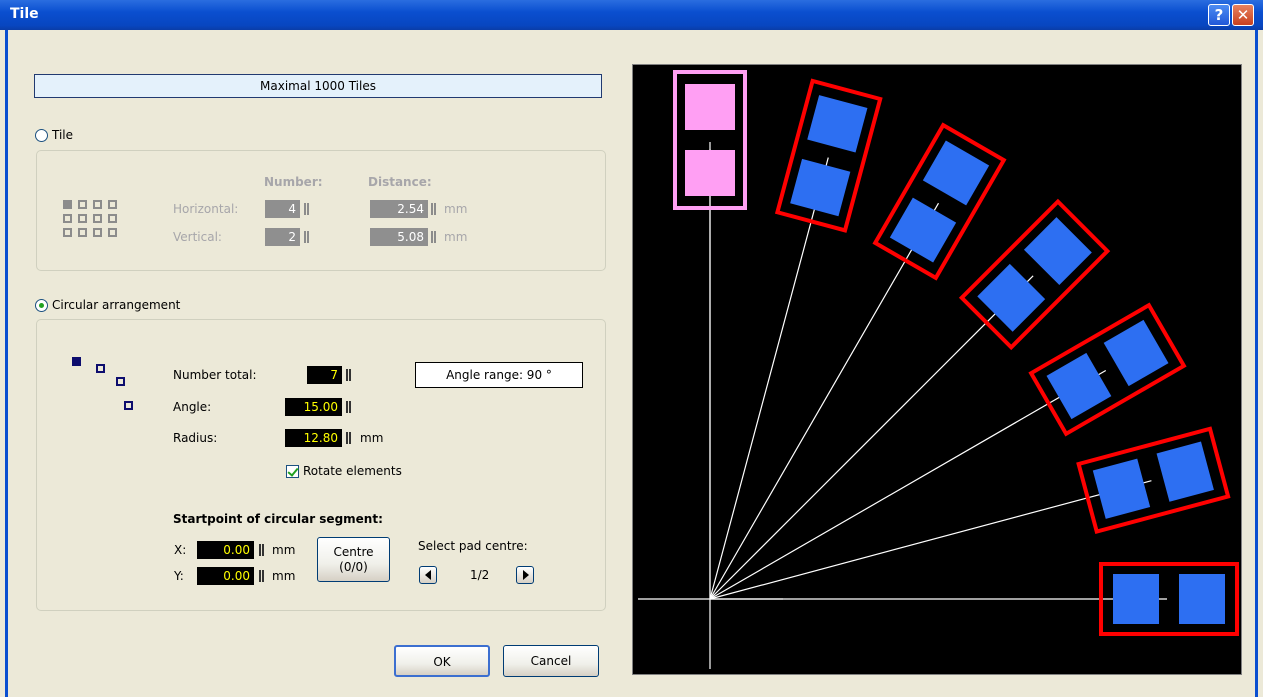 Image resolution: width=1263 pixels, height=697 pixels. Describe the element at coordinates (197, 237) in the screenshot. I see `vertical-label: Vertical:` at that location.